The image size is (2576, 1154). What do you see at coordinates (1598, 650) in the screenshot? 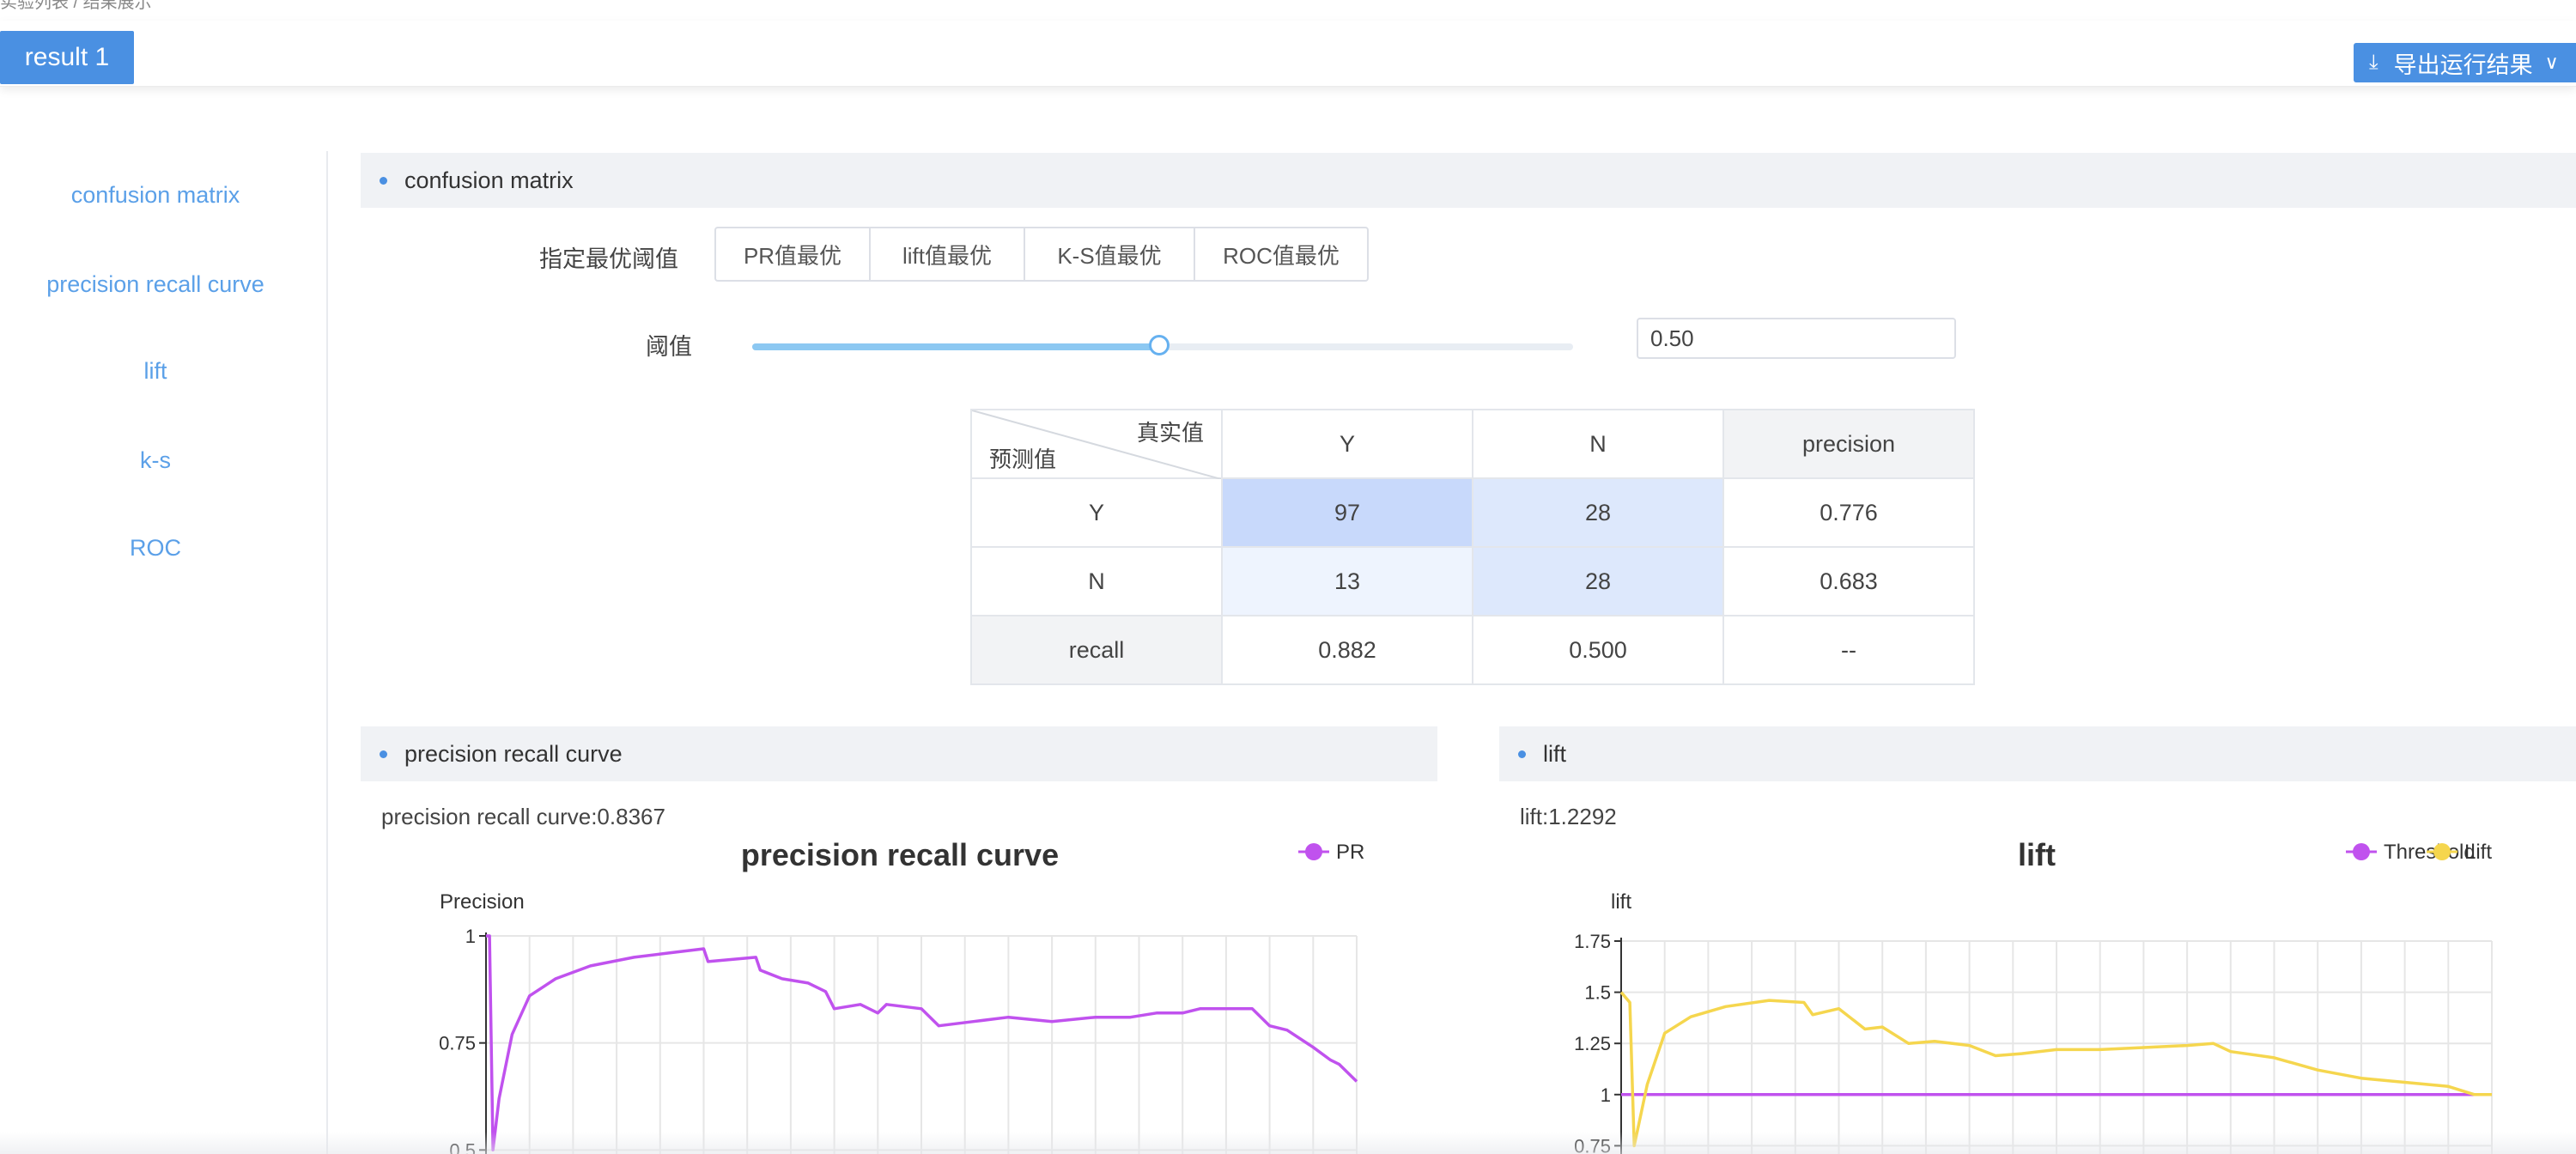
I see `matrix-cell-recall-n: 0.500` at bounding box center [1598, 650].